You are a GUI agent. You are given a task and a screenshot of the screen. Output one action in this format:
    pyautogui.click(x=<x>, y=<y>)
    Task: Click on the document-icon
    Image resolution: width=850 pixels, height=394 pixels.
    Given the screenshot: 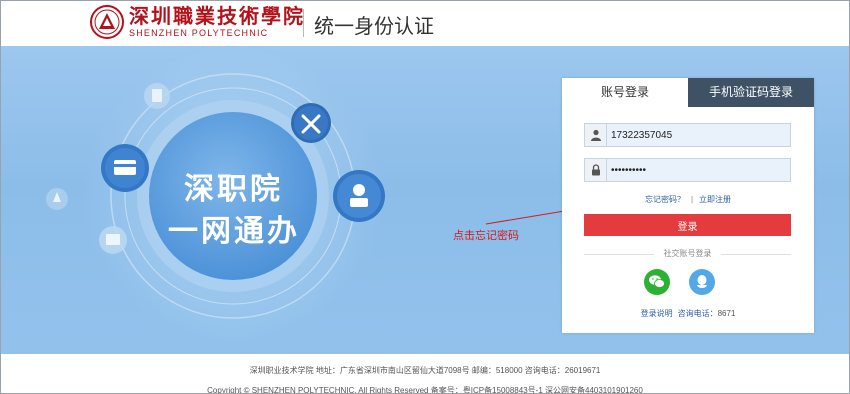 What is the action you would take?
    pyautogui.click(x=157, y=96)
    